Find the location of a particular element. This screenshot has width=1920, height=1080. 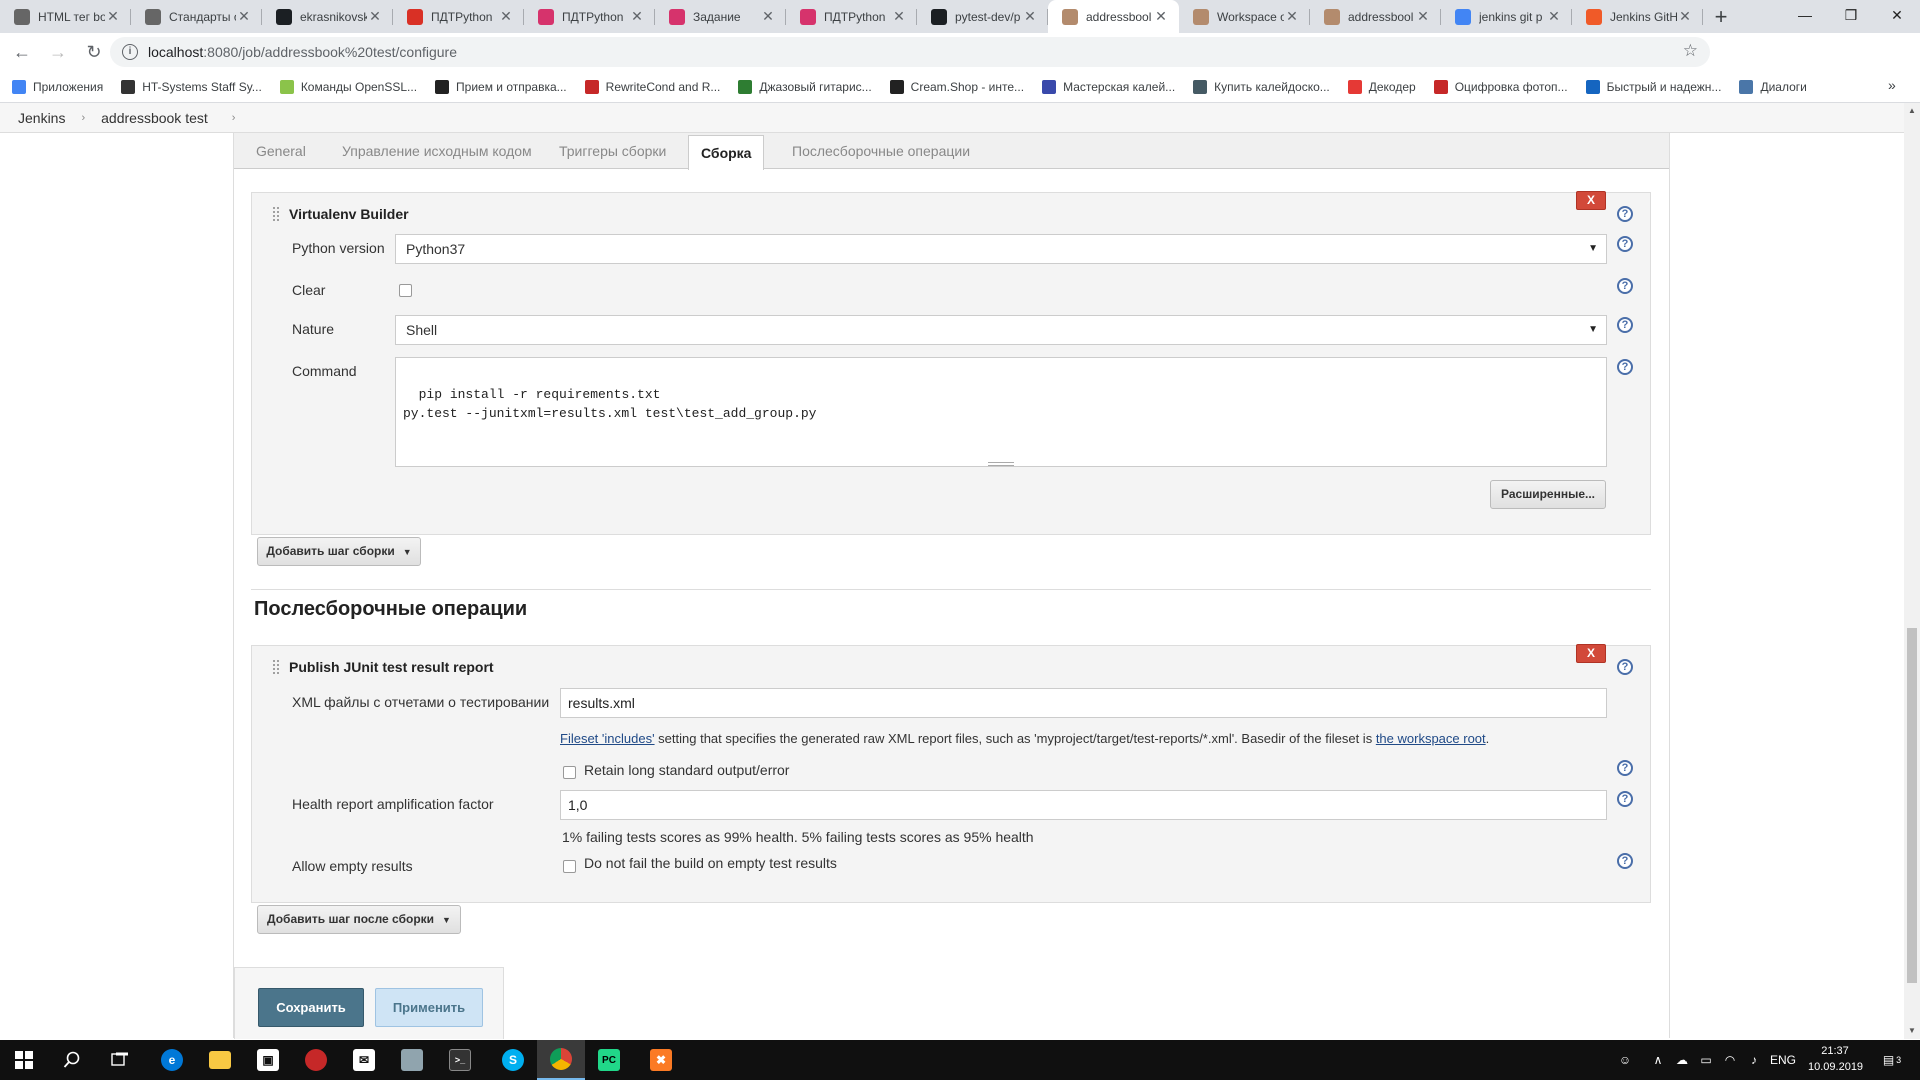

browser-tab: HTML тег bo ✕ is located at coordinates (65, 16).